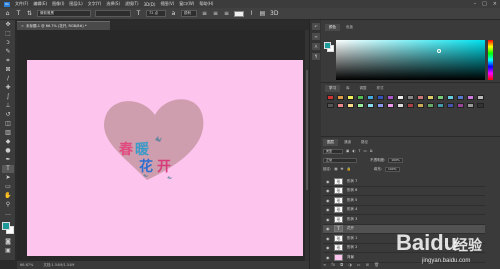  What do you see at coordinates (8, 205) in the screenshot?
I see `zoom-tool-icon: ⚲` at bounding box center [8, 205].